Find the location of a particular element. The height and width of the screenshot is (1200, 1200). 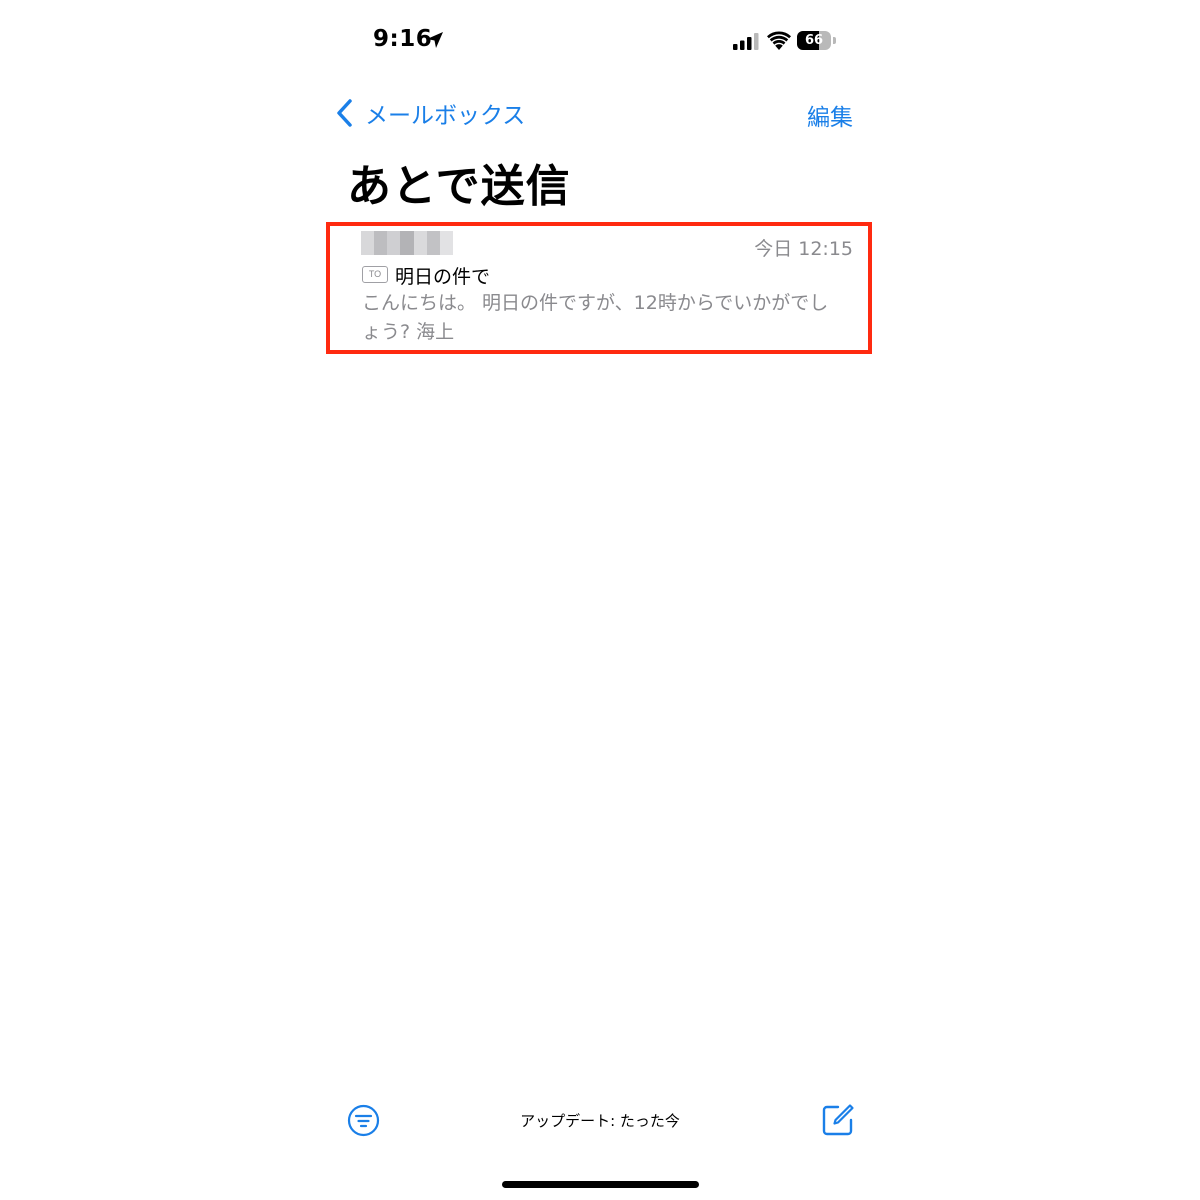

sender-name-redacted is located at coordinates (407, 243).